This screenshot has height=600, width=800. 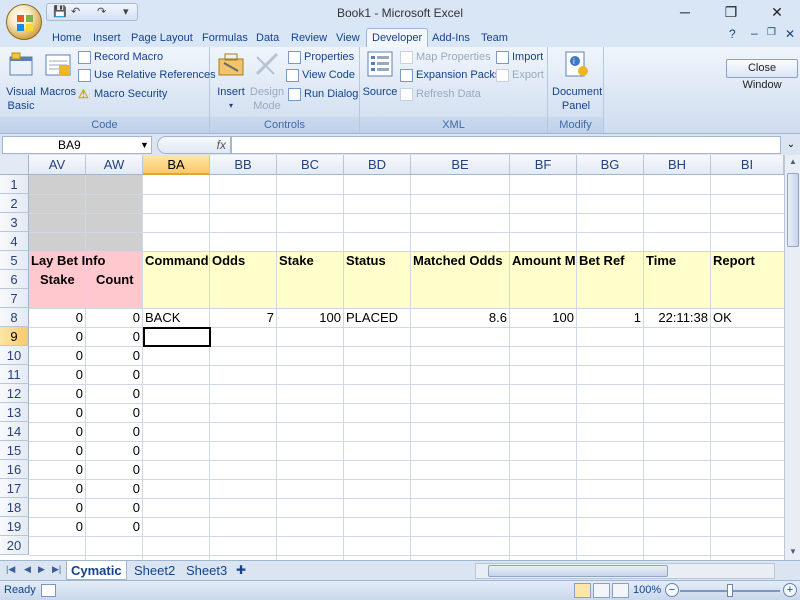 What do you see at coordinates (66, 38) in the screenshot?
I see `tab-home: Home` at bounding box center [66, 38].